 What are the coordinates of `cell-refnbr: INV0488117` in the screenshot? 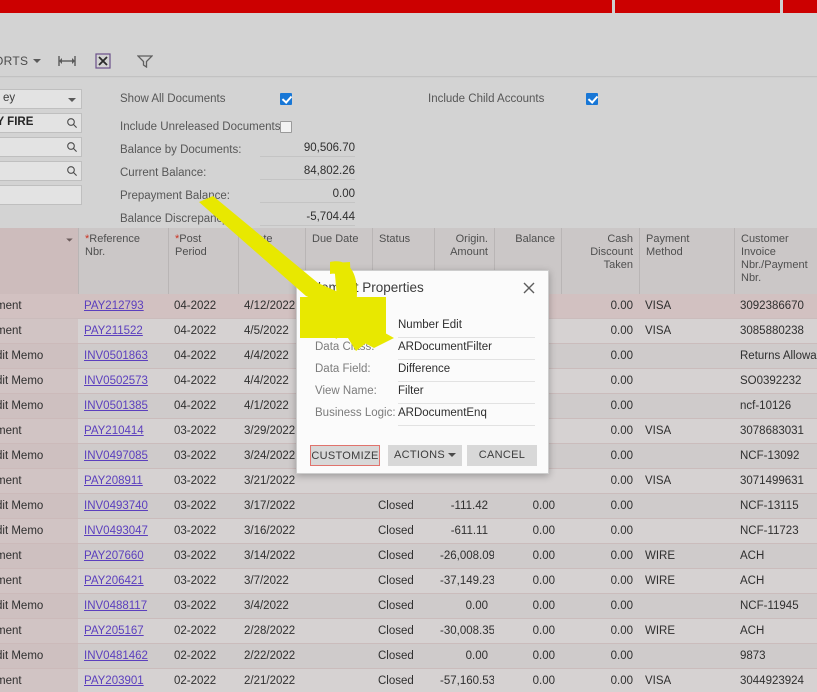 It's located at (123, 606).